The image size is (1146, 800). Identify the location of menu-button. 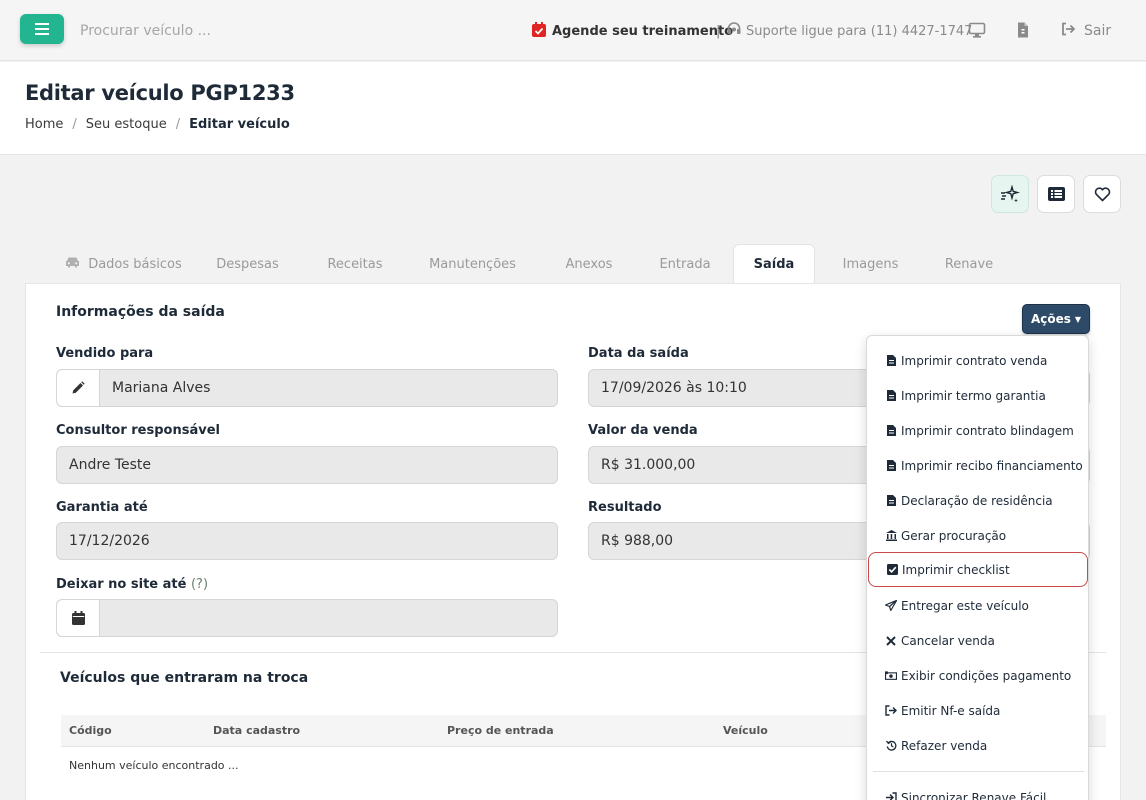
(42, 29).